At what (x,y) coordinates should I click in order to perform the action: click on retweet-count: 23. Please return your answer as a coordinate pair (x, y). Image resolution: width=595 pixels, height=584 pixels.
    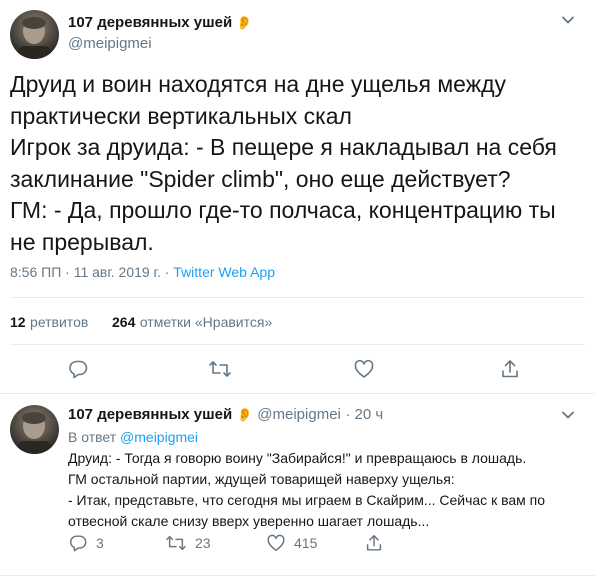
    Looking at the image, I should click on (203, 543).